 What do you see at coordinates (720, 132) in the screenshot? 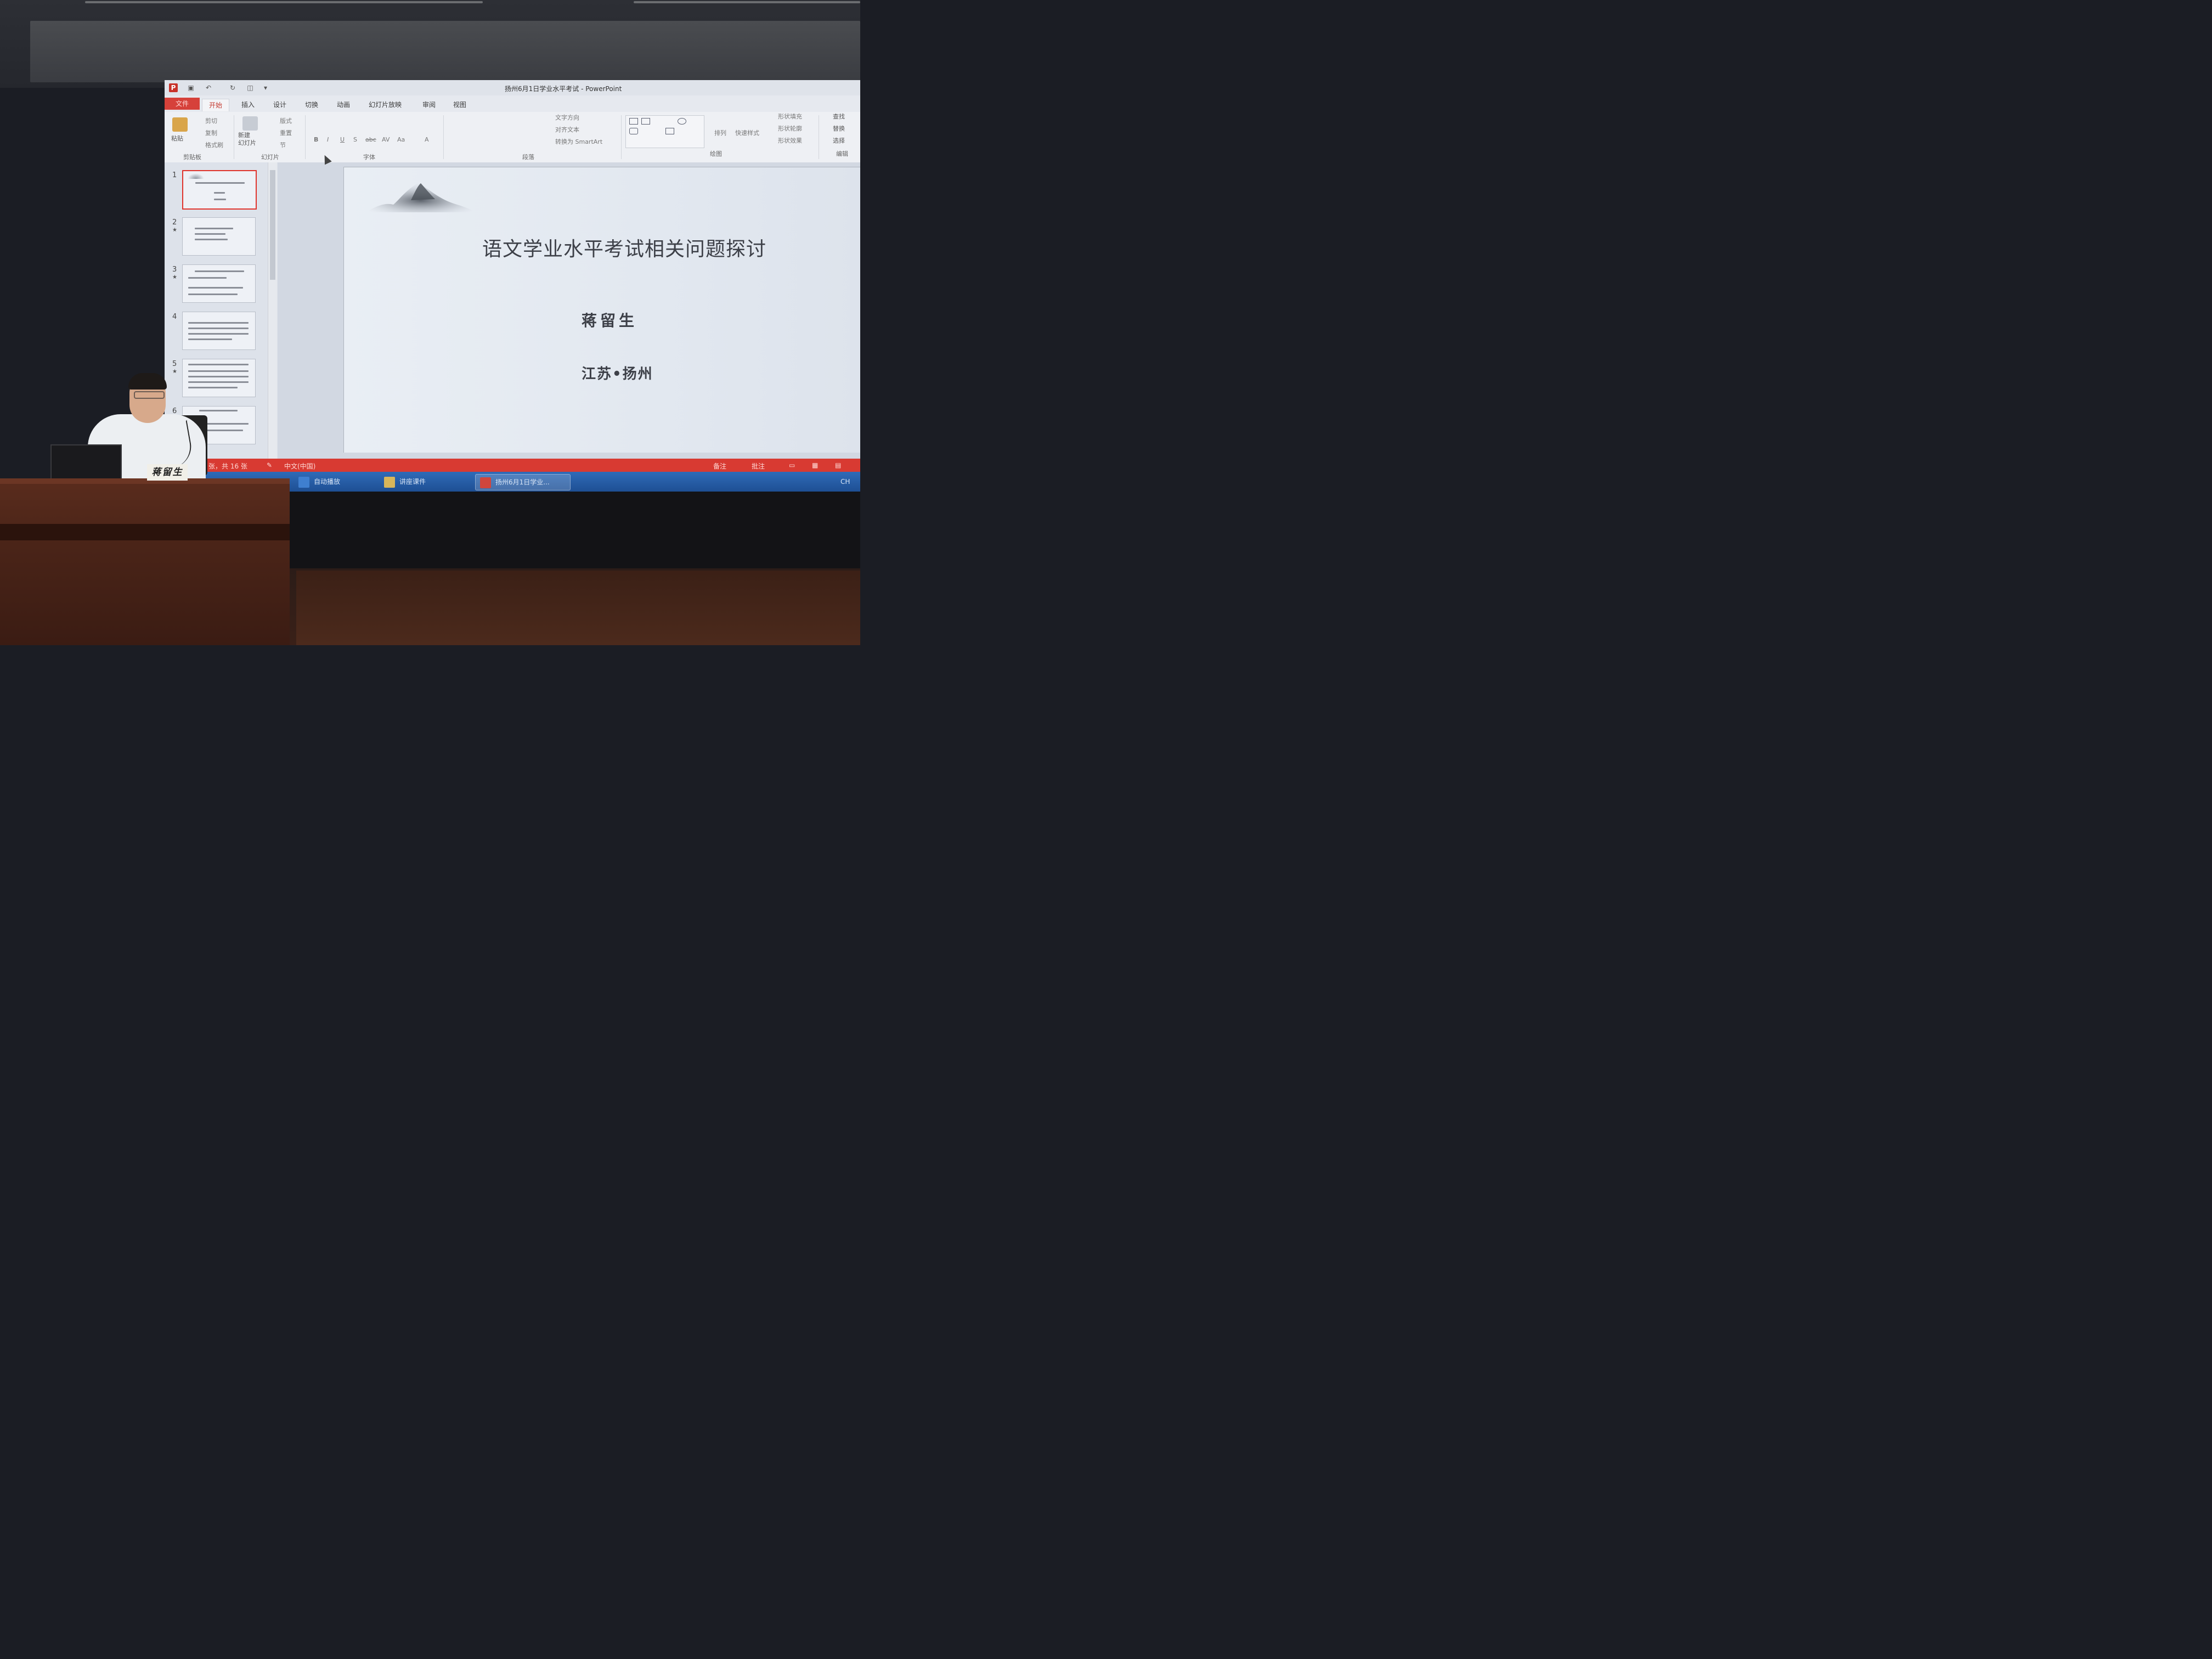
I see `arrange-button: 排列` at bounding box center [720, 132].